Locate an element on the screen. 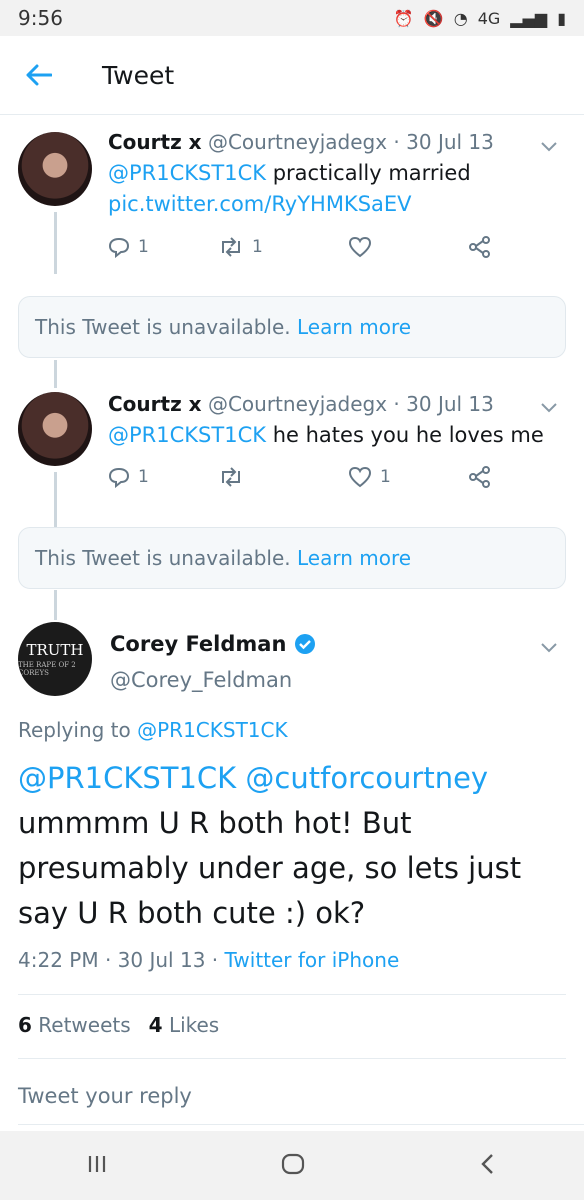 The image size is (584, 1200). tweet-body: he hates you he loves me is located at coordinates (408, 435).